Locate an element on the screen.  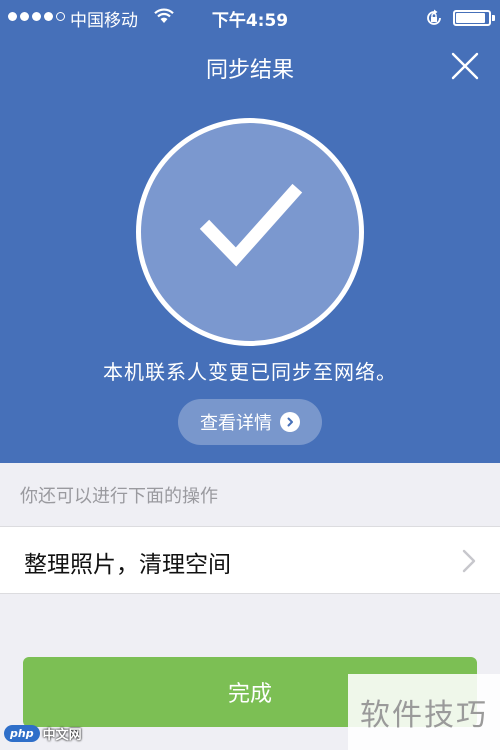
success-circle is located at coordinates (250, 232).